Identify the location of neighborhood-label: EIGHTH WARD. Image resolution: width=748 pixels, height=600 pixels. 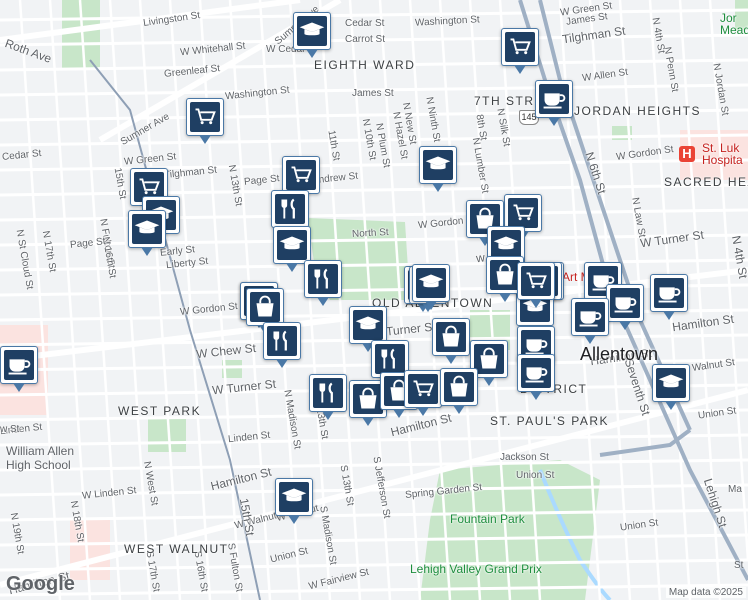
(365, 65).